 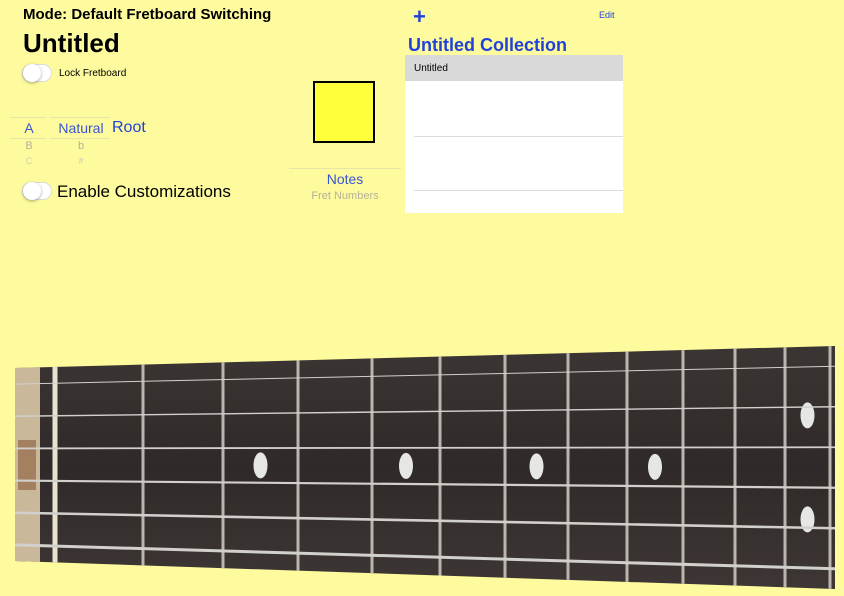 I want to click on enable-customizations-toggle, so click(x=37, y=191).